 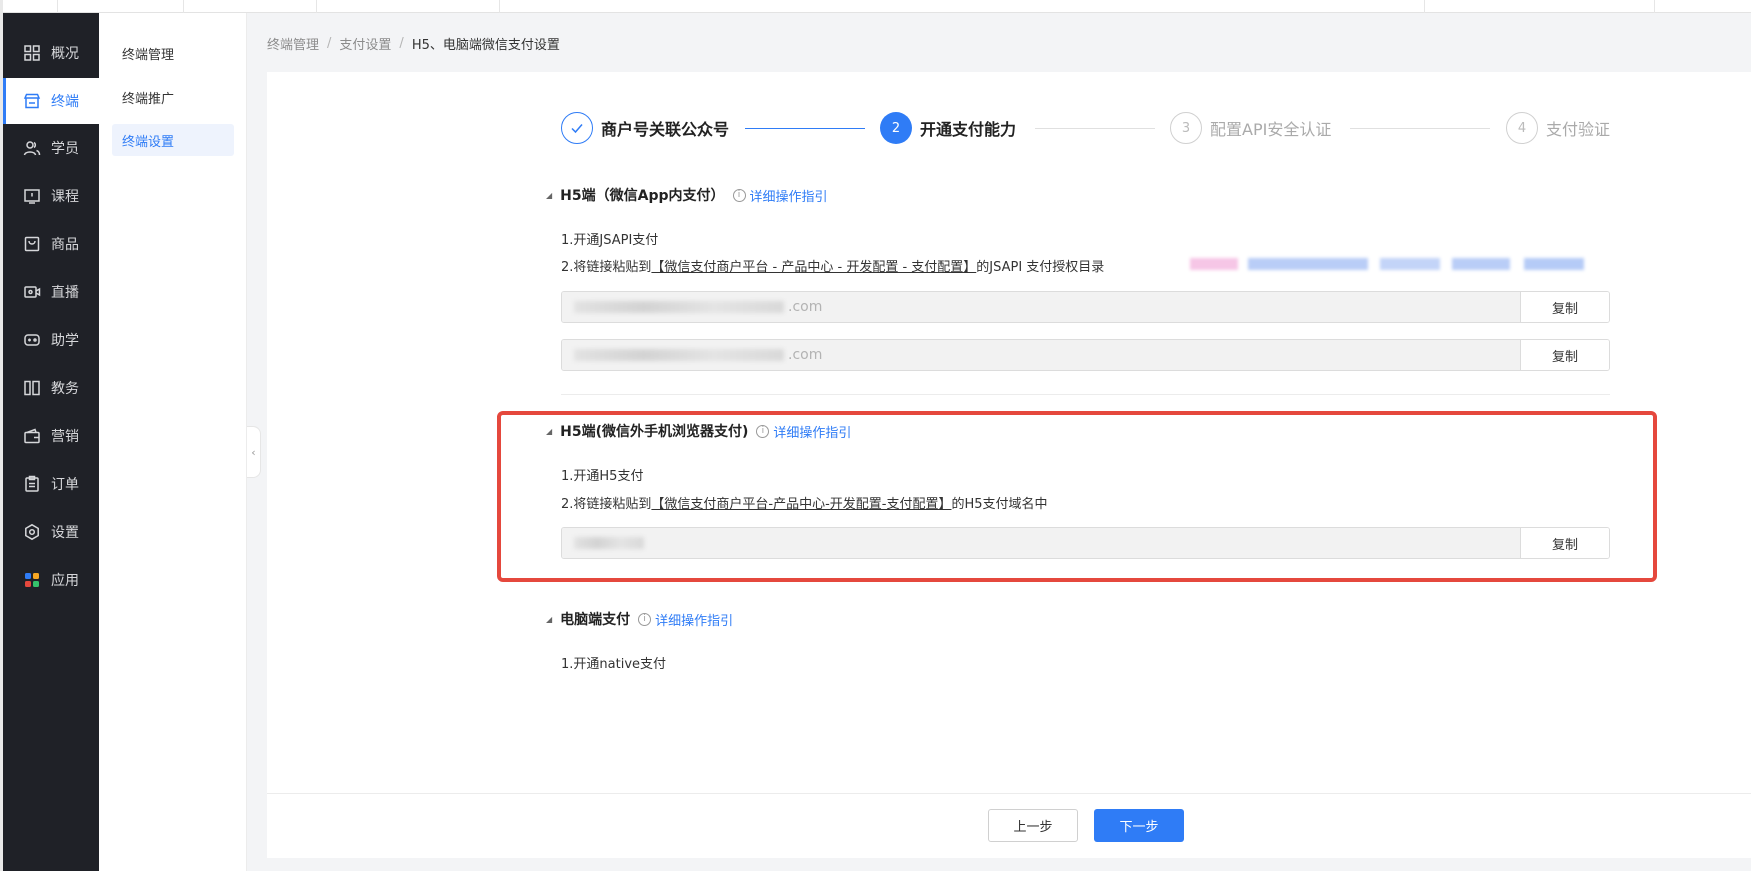 I want to click on top-bar, so click(x=875, y=6).